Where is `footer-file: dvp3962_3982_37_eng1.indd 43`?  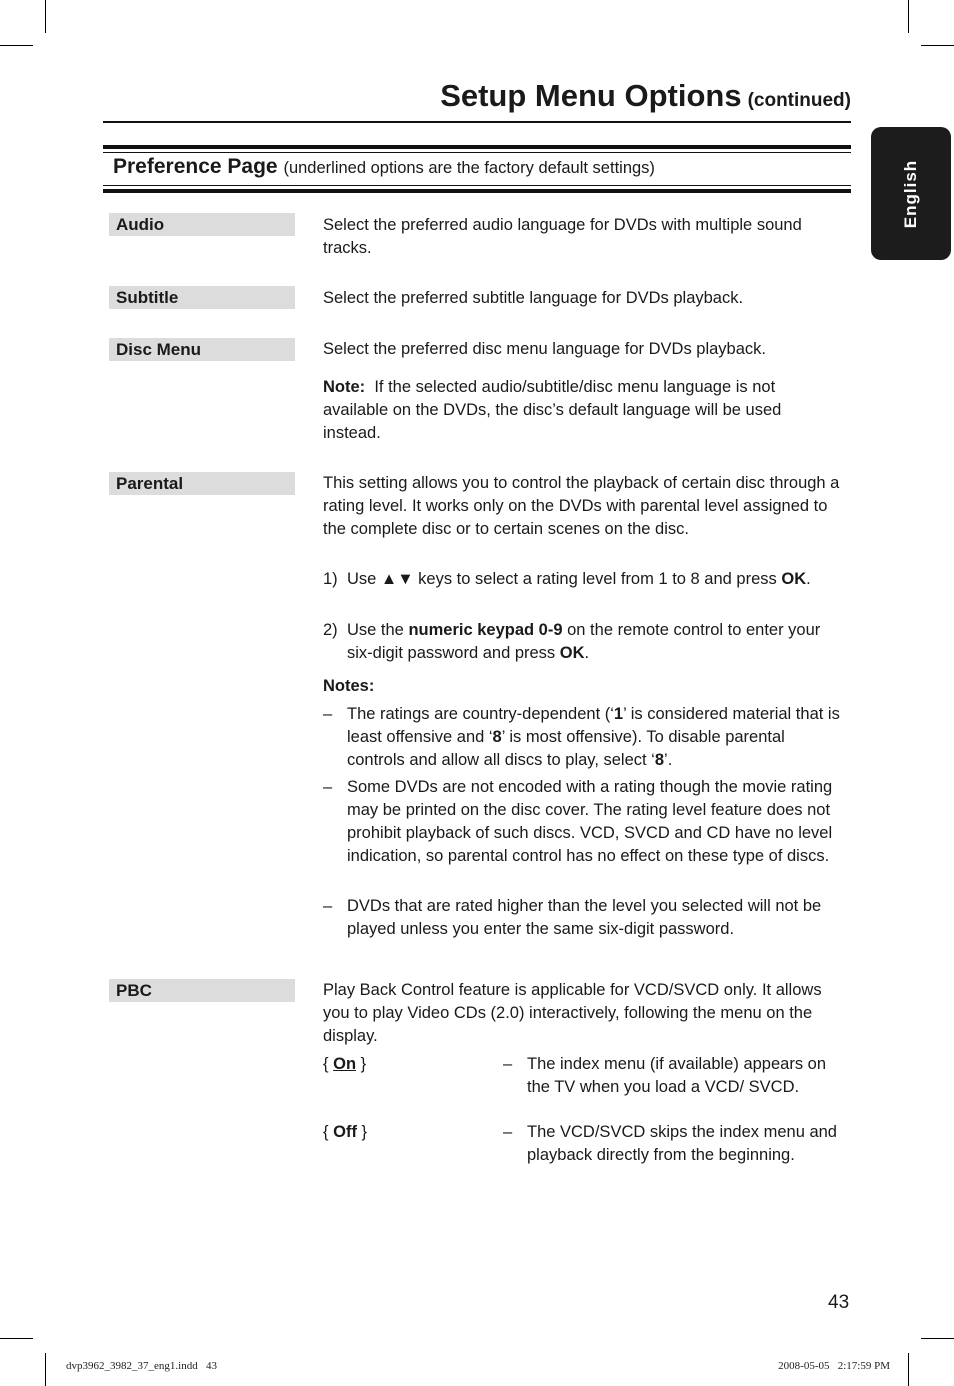 footer-file: dvp3962_3982_37_eng1.indd 43 is located at coordinates (141, 1366).